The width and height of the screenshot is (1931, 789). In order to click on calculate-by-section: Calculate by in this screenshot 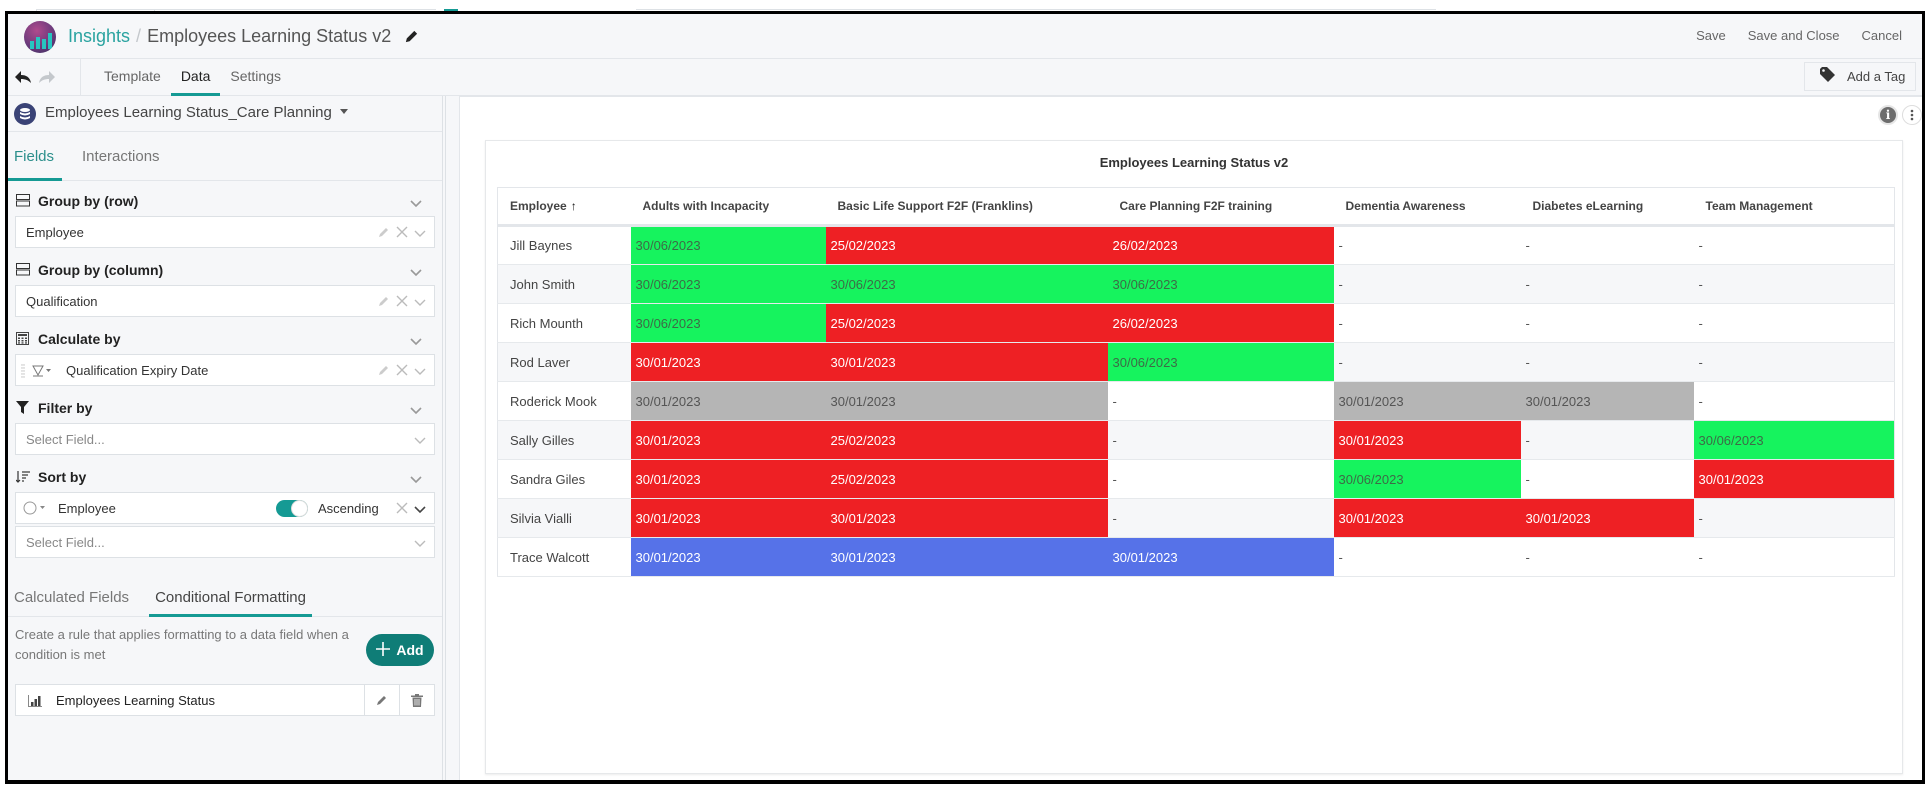, I will do `click(223, 339)`.